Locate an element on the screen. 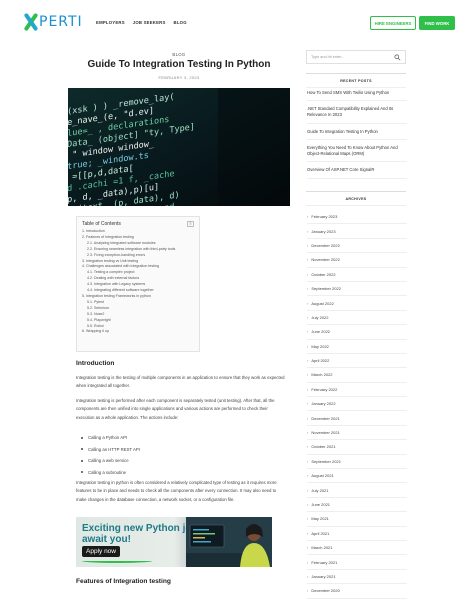 The image size is (474, 612). features-heading: Features of Integration testing is located at coordinates (123, 581).